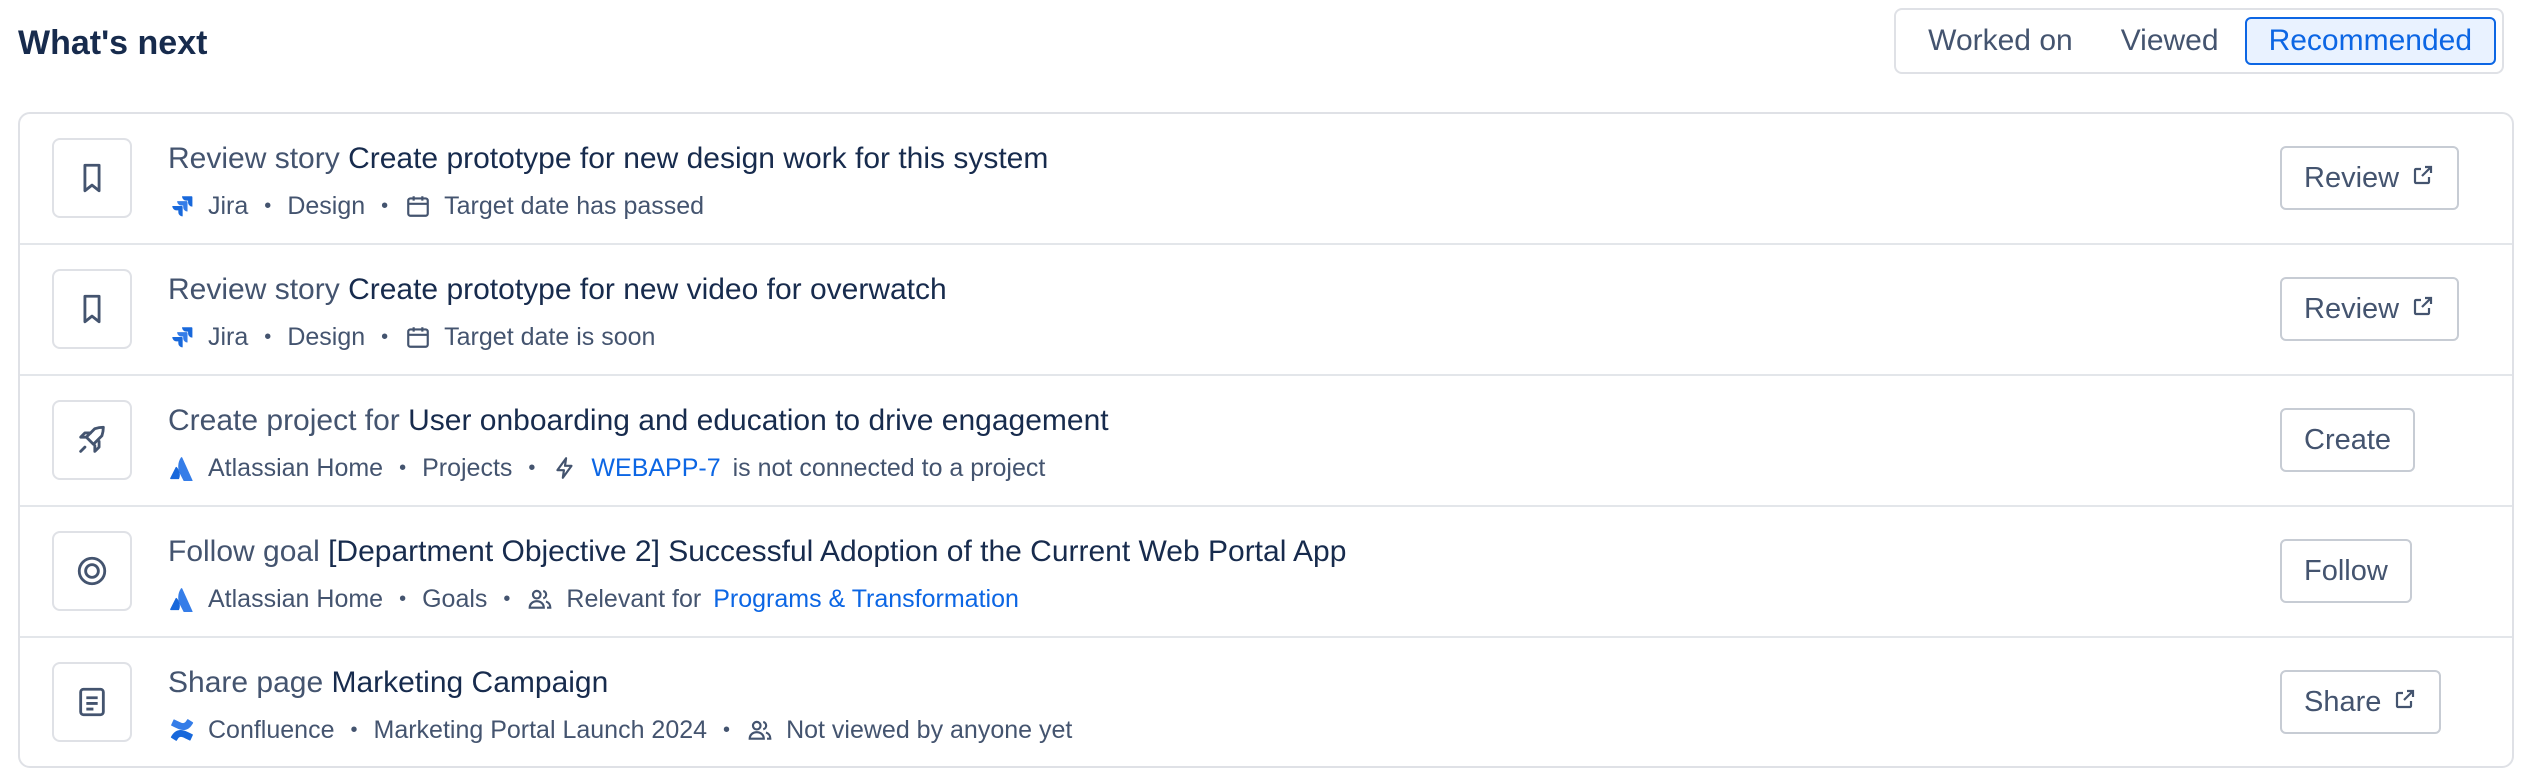  What do you see at coordinates (565, 468) in the screenshot?
I see `lightning-icon` at bounding box center [565, 468].